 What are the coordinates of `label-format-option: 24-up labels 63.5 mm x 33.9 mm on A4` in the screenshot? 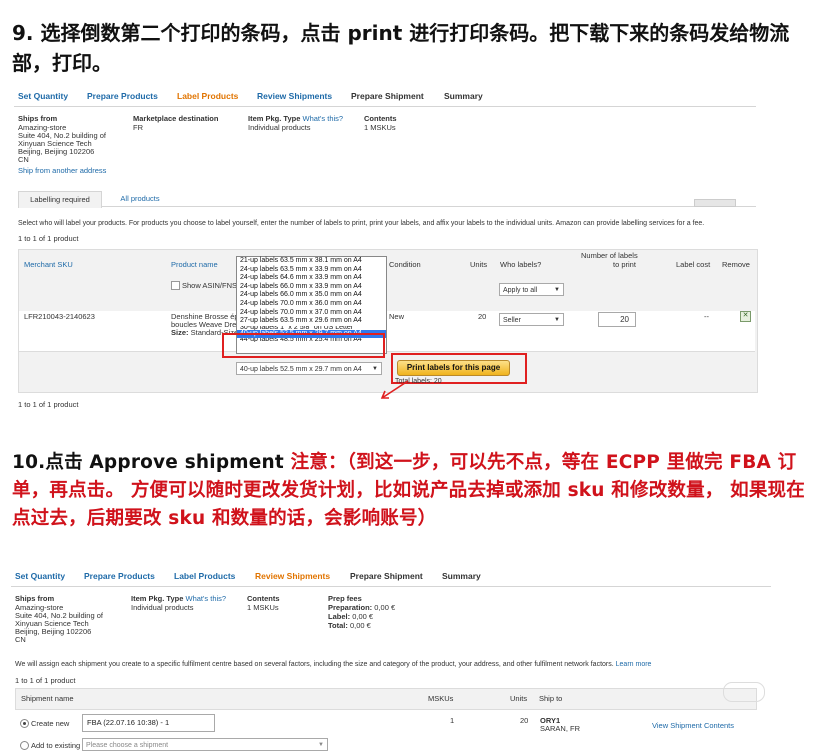 It's located at (311, 270).